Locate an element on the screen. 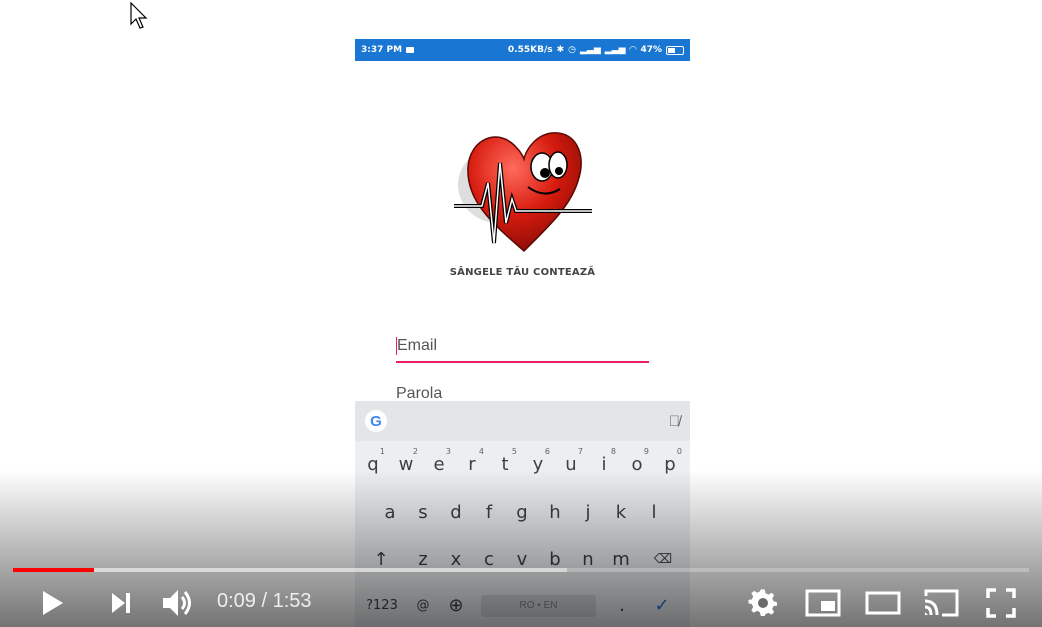 This screenshot has width=1042, height=627. next-icon is located at coordinates (121, 603).